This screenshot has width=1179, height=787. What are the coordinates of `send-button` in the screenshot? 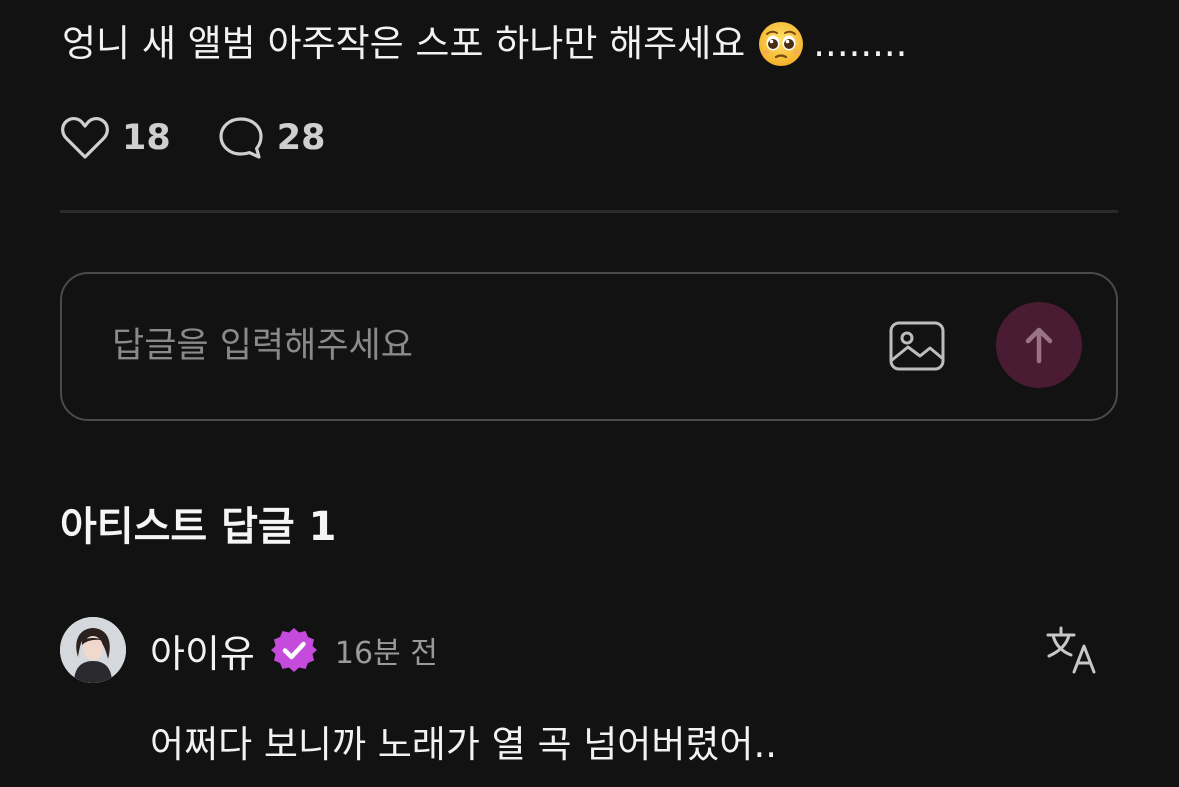 It's located at (1039, 345).